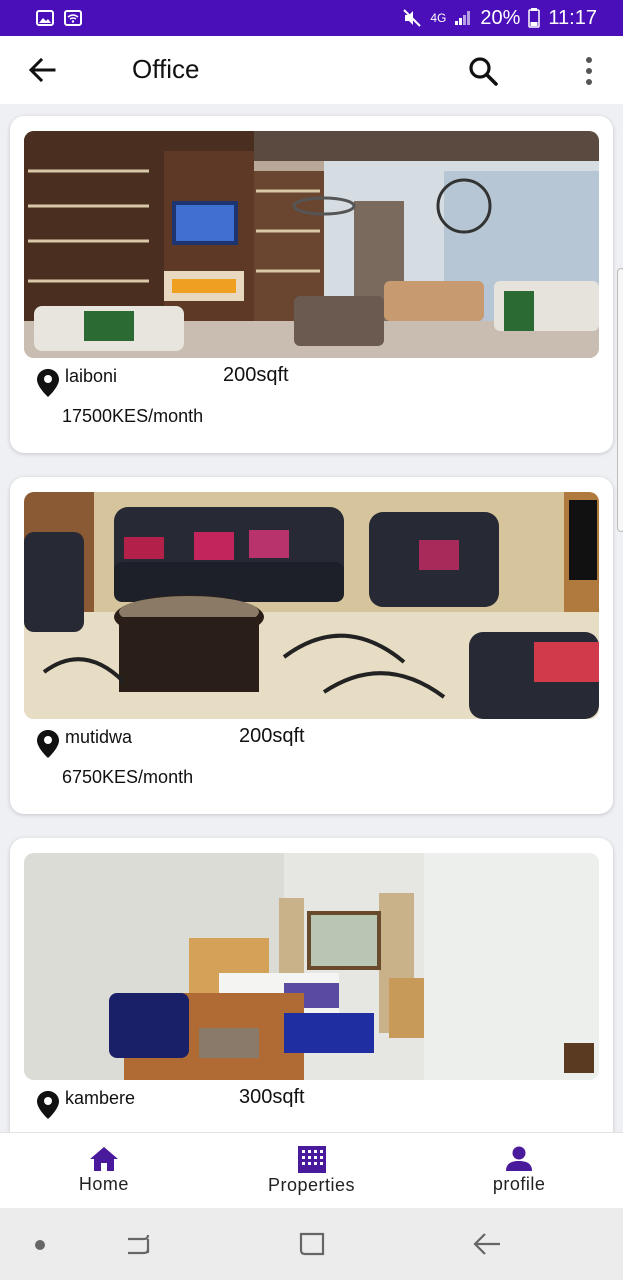 The width and height of the screenshot is (623, 1280). I want to click on listing-price: 6750KES/month, so click(128, 777).